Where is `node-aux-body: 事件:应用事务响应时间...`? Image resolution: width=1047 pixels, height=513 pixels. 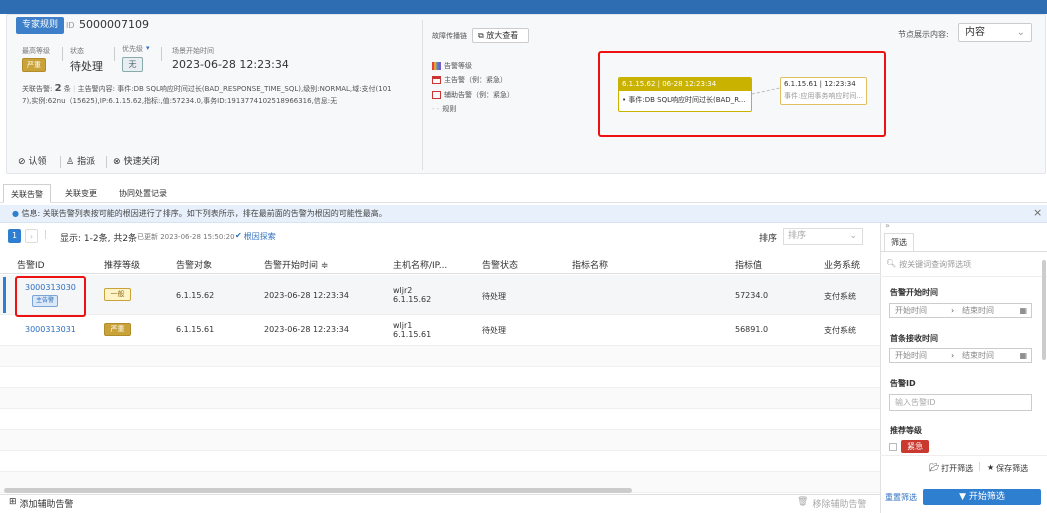
node-aux-body: 事件:应用事务响应时间... is located at coordinates (824, 96).